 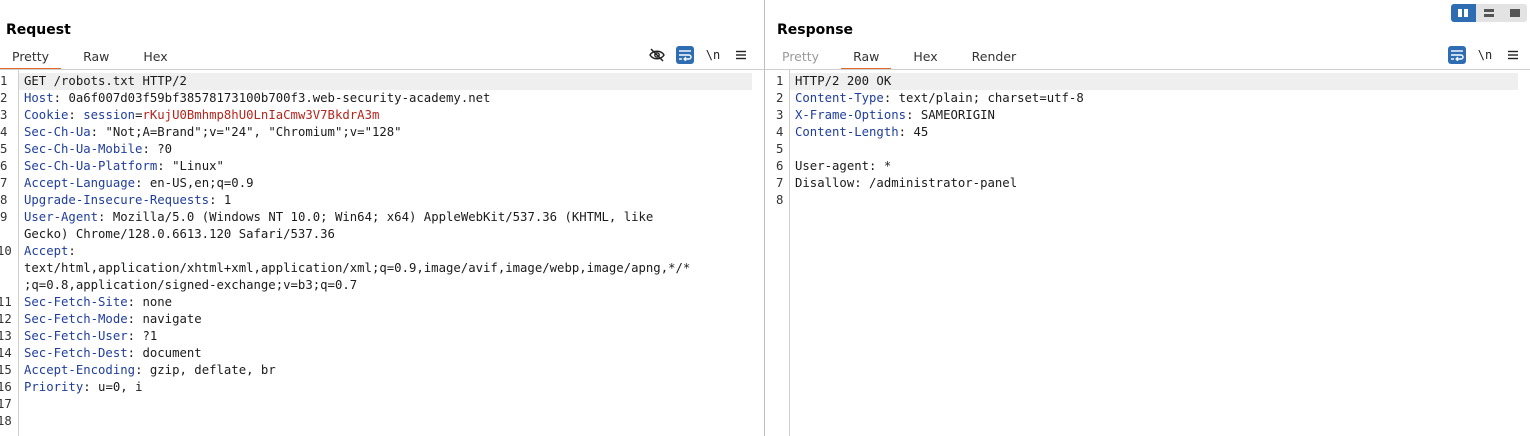 I want to click on eye-slash-icon, so click(x=657, y=55).